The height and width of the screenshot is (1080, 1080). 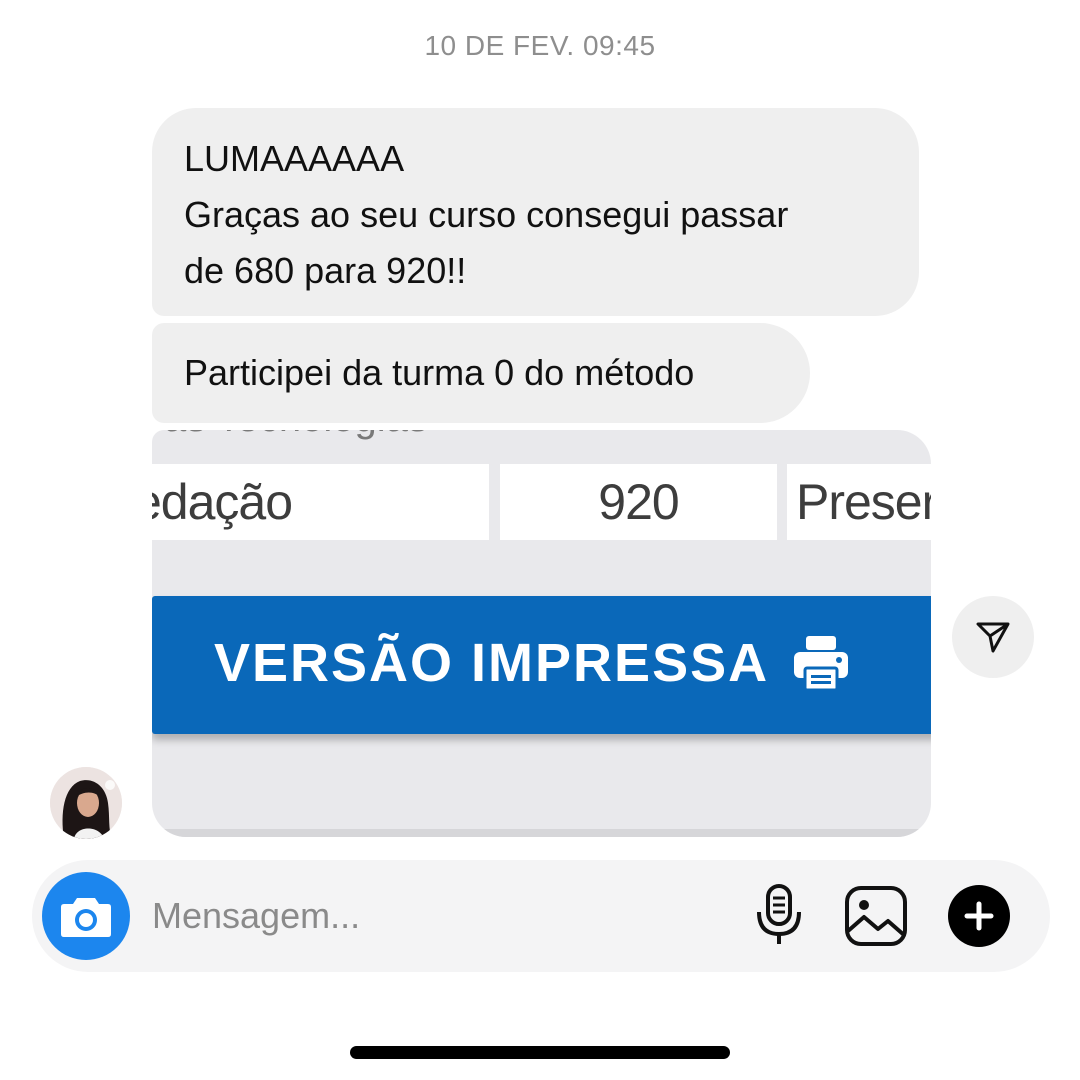 What do you see at coordinates (540, 1052) in the screenshot?
I see `home-indicator` at bounding box center [540, 1052].